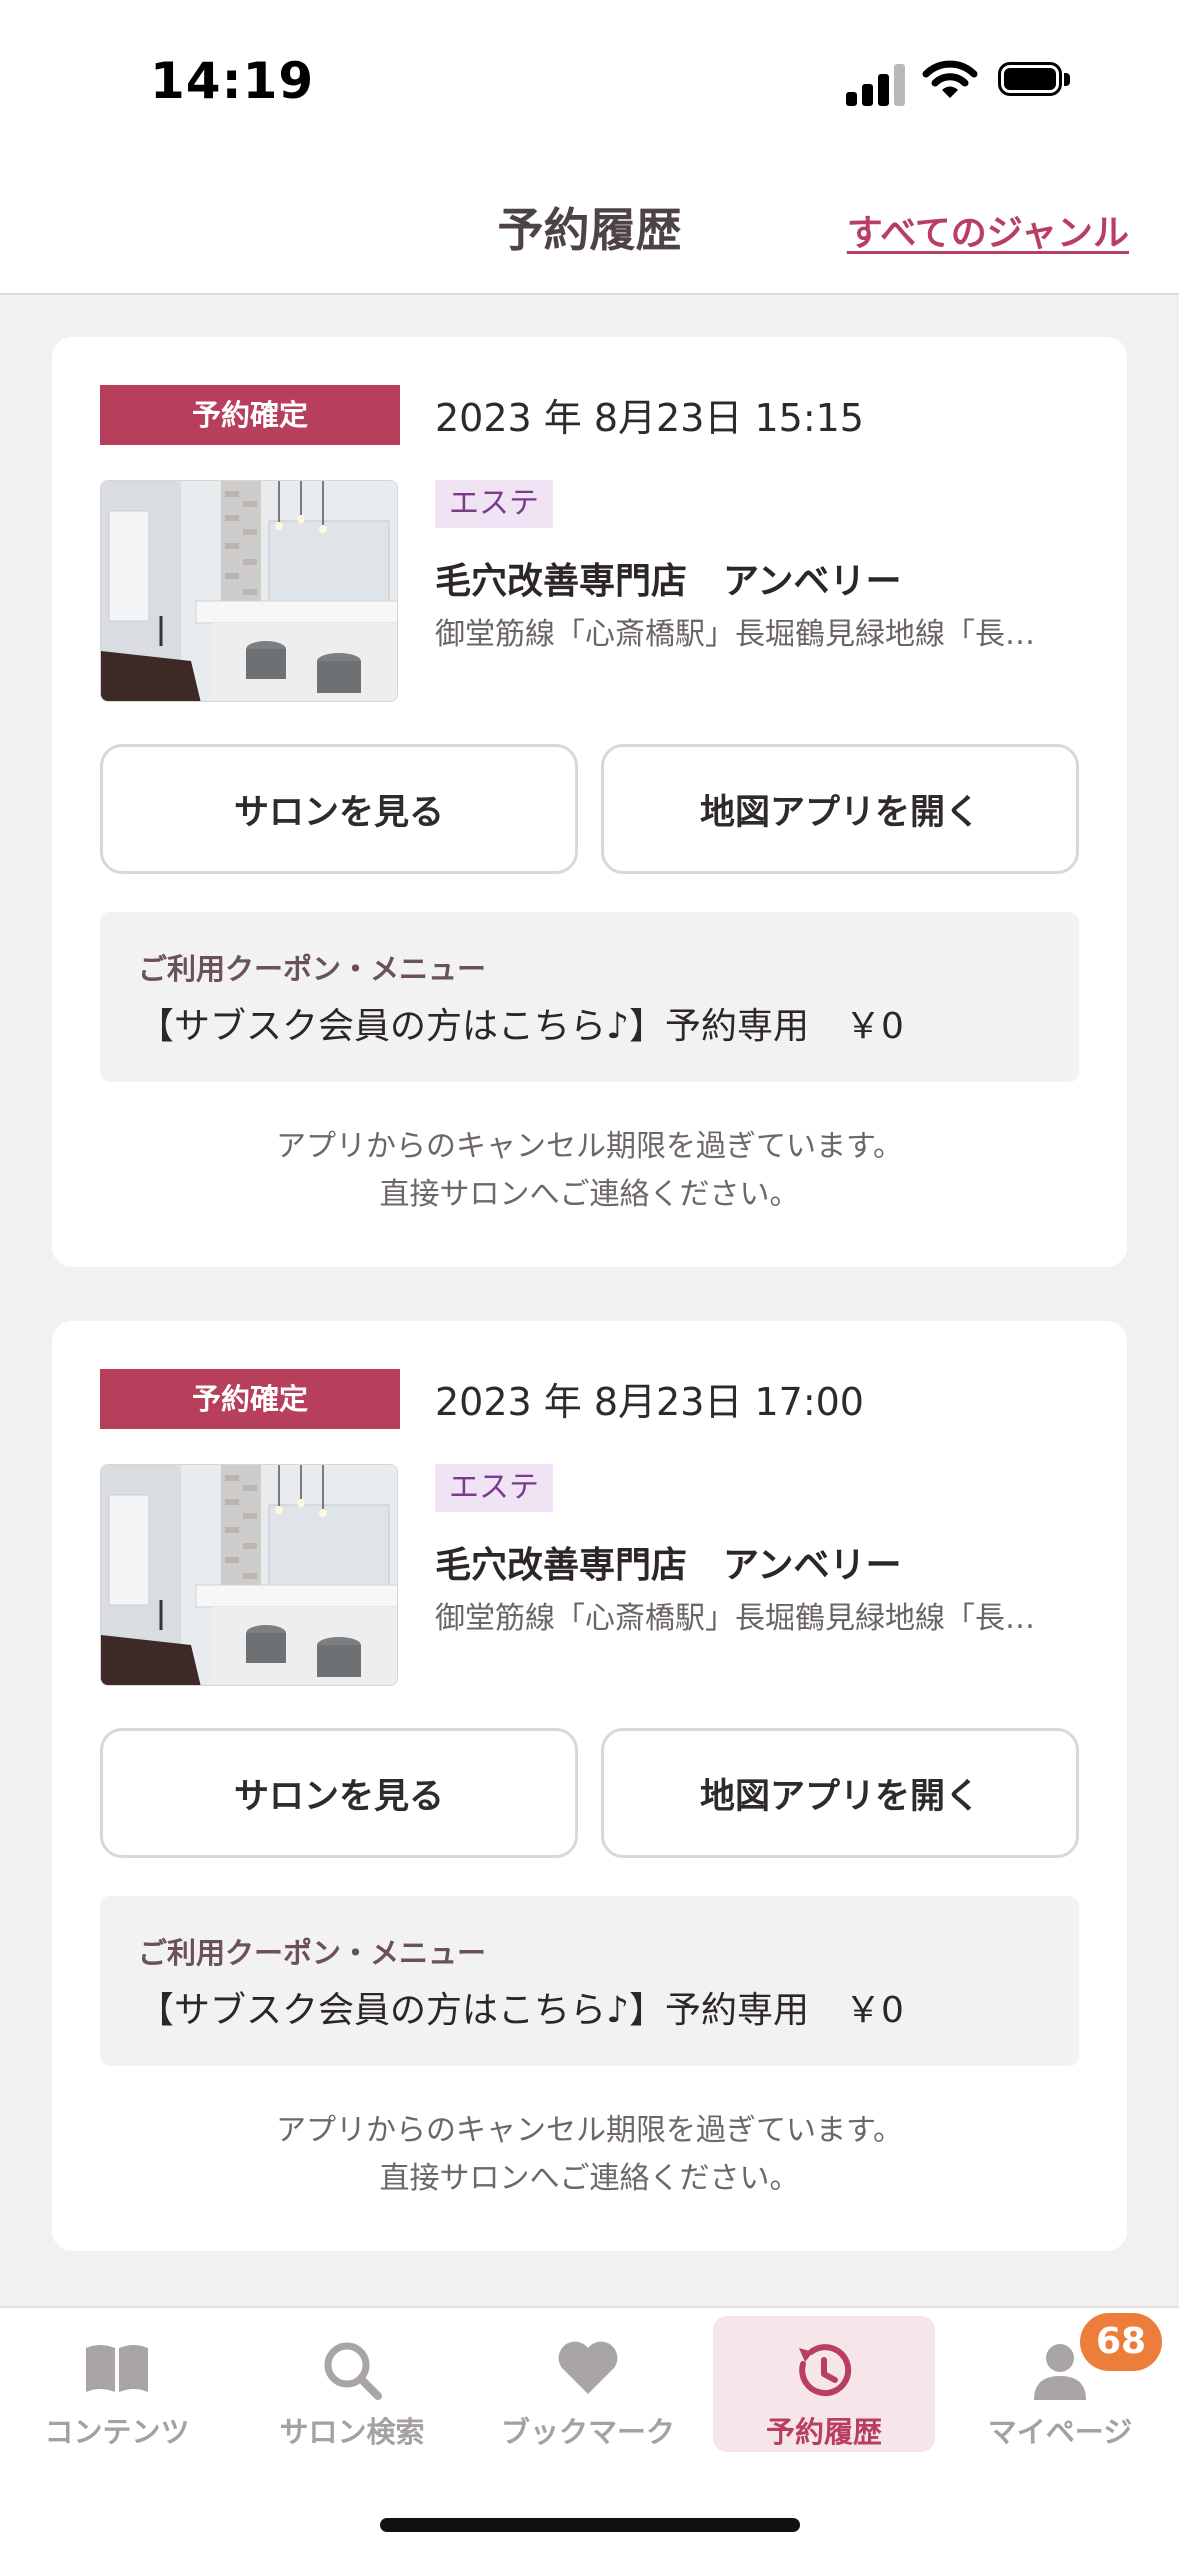 Image resolution: width=1179 pixels, height=2558 pixels. Describe the element at coordinates (232, 81) in the screenshot. I see `status-time: 14:19` at that location.